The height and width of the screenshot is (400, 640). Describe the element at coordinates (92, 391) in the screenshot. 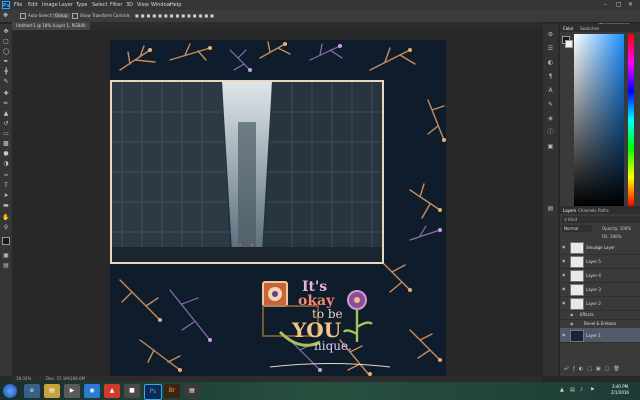

I see `chrome-icon: ◉` at that location.